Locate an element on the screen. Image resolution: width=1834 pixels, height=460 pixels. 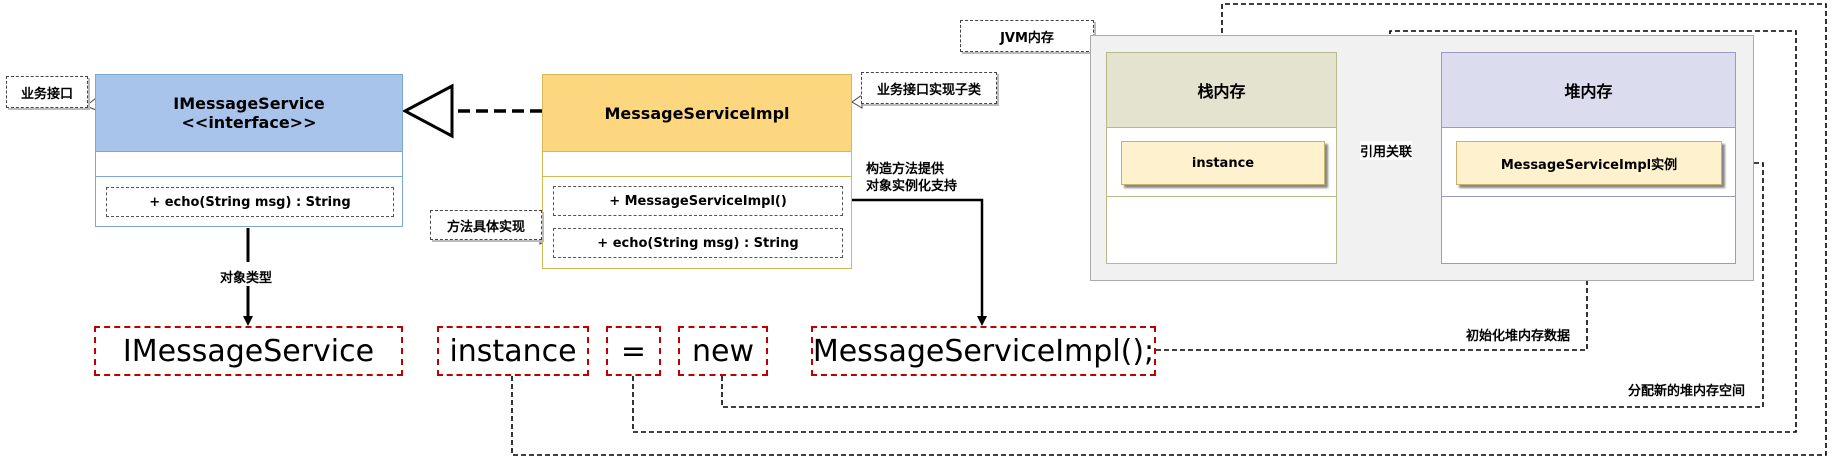
impl-note: 业务接口实现子类 is located at coordinates (929, 88).